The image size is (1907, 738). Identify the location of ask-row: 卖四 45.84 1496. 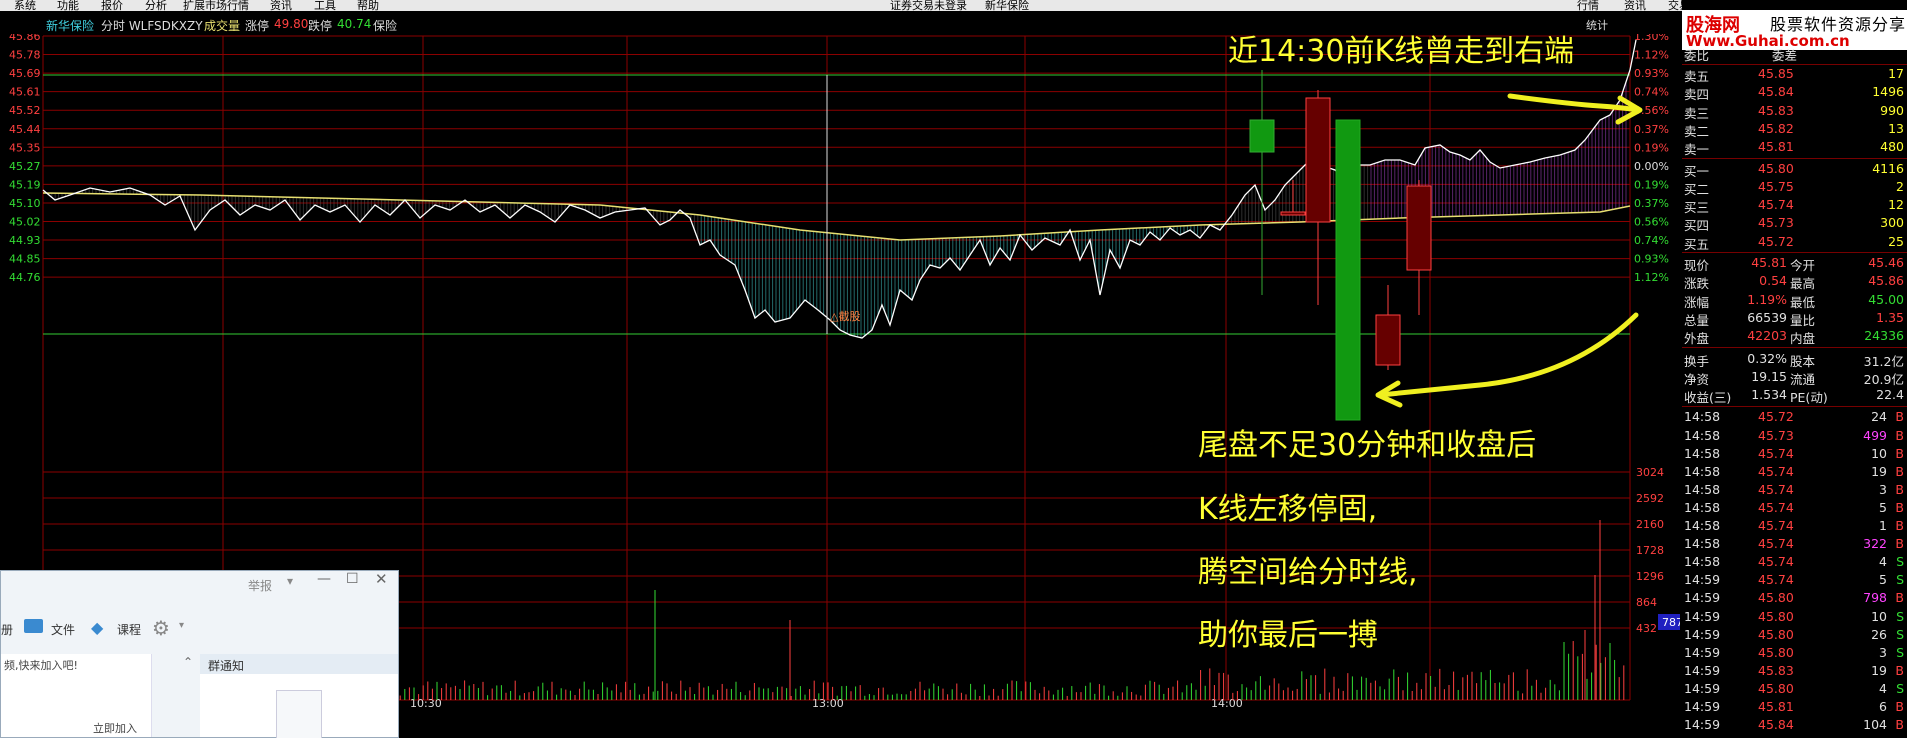
(1794, 92).